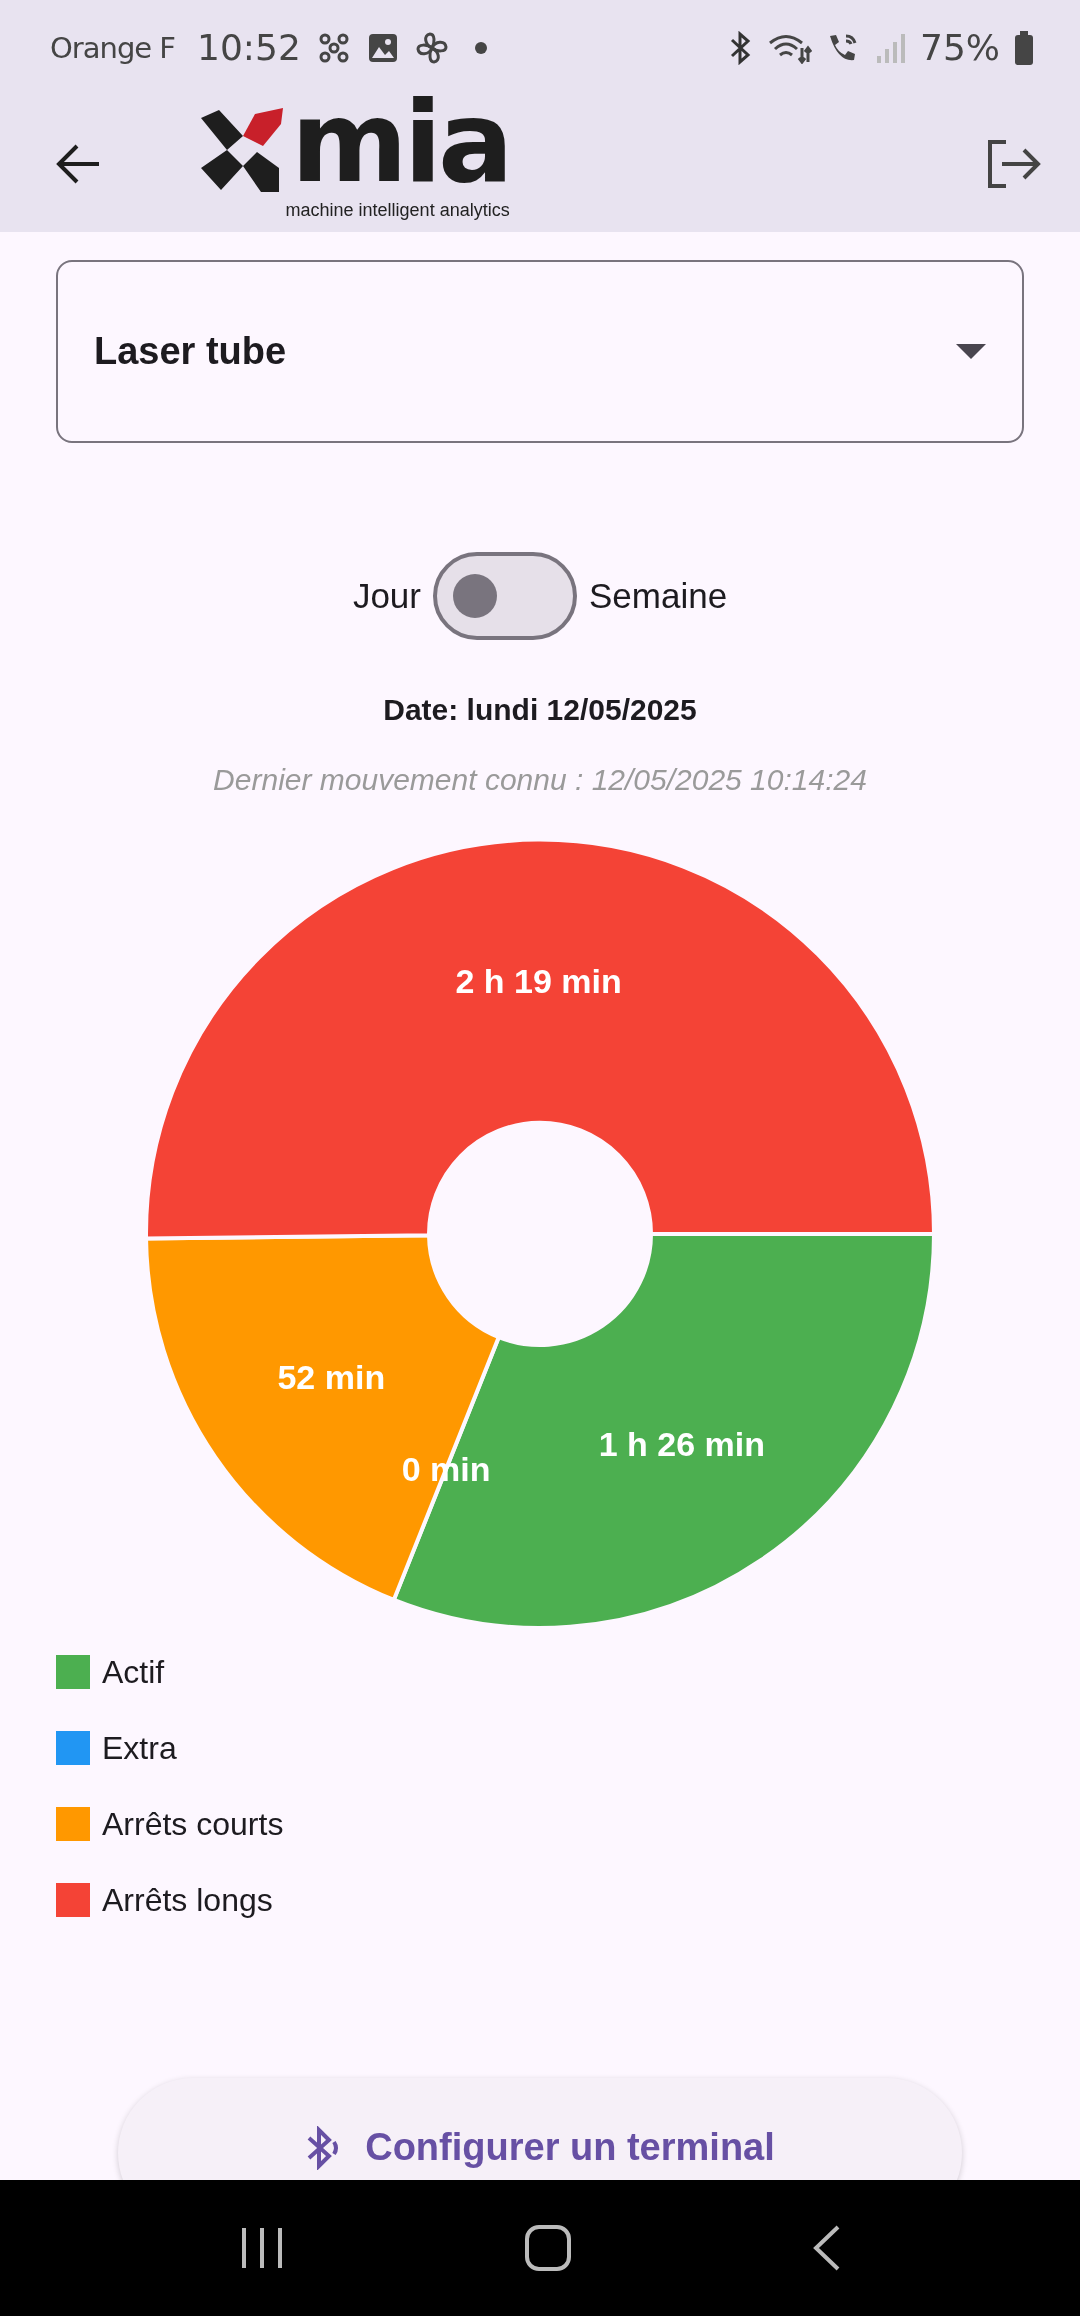 This screenshot has width=1080, height=2316. Describe the element at coordinates (78, 163) in the screenshot. I see `back-arrow-icon` at that location.